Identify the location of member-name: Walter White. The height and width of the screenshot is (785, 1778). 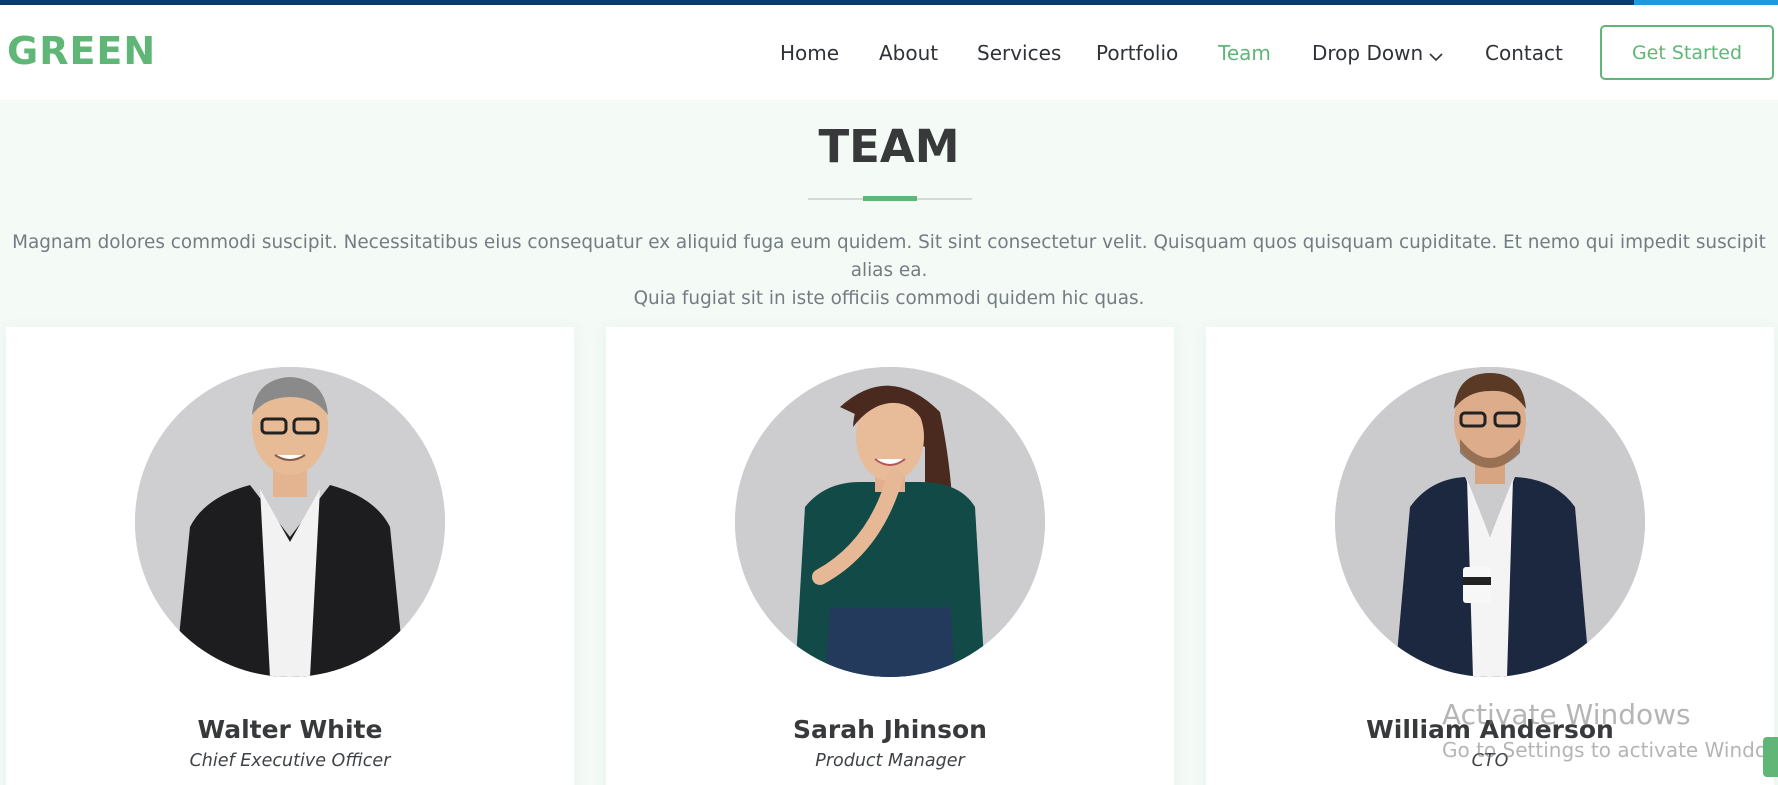
(290, 729).